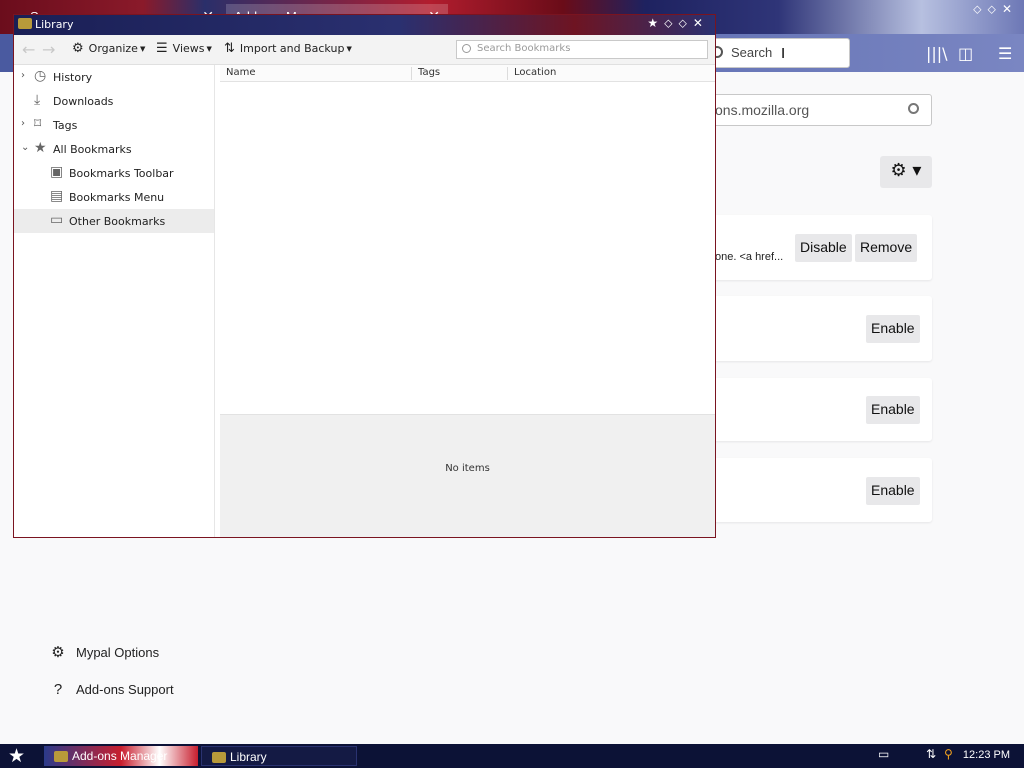 The height and width of the screenshot is (768, 1024). I want to click on disable-button: Disable, so click(823, 248).